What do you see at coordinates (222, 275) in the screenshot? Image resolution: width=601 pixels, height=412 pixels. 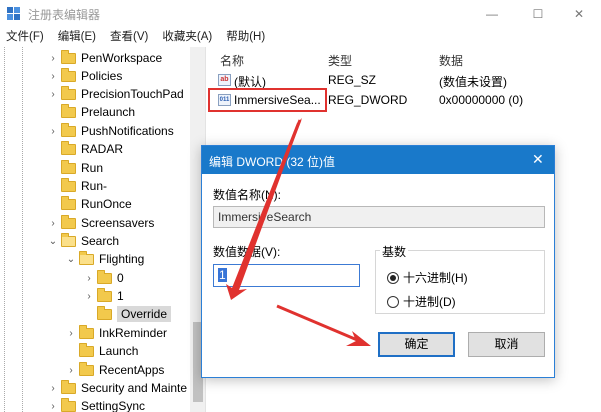 I see `selected-value-text: 1` at bounding box center [222, 275].